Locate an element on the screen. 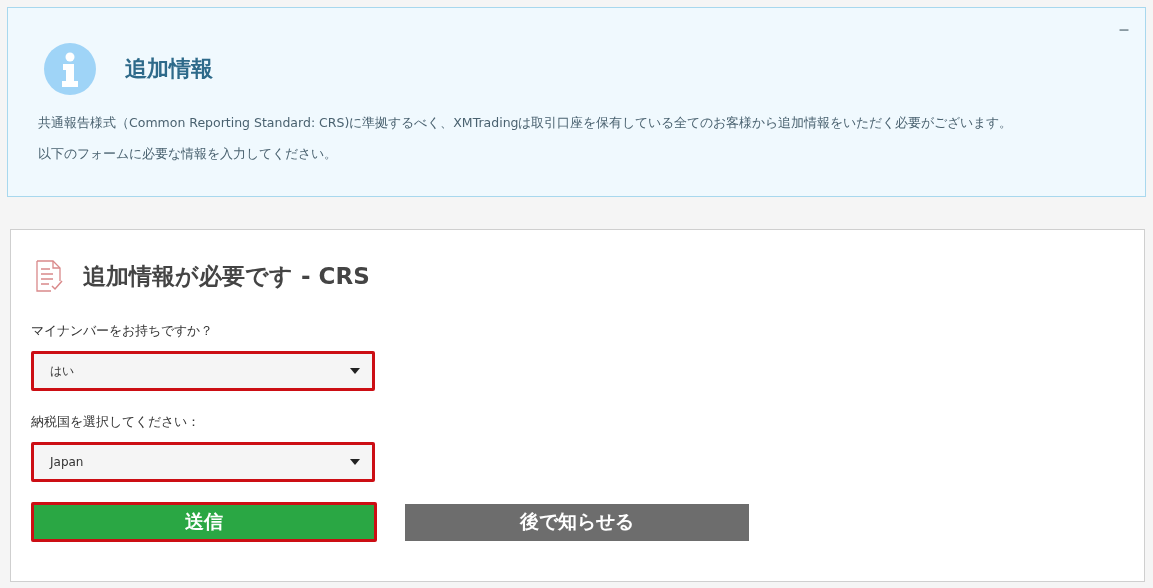 The width and height of the screenshot is (1153, 588). field-label: マイナンバーをお持ちですか？ is located at coordinates (122, 331).